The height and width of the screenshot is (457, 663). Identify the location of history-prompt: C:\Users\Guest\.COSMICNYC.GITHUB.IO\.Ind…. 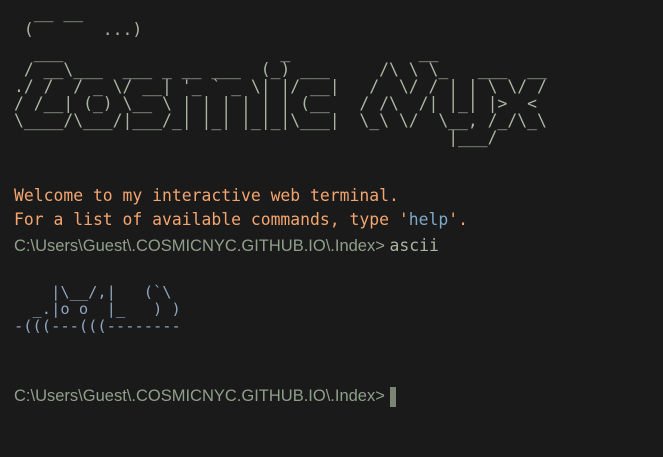
(202, 246).